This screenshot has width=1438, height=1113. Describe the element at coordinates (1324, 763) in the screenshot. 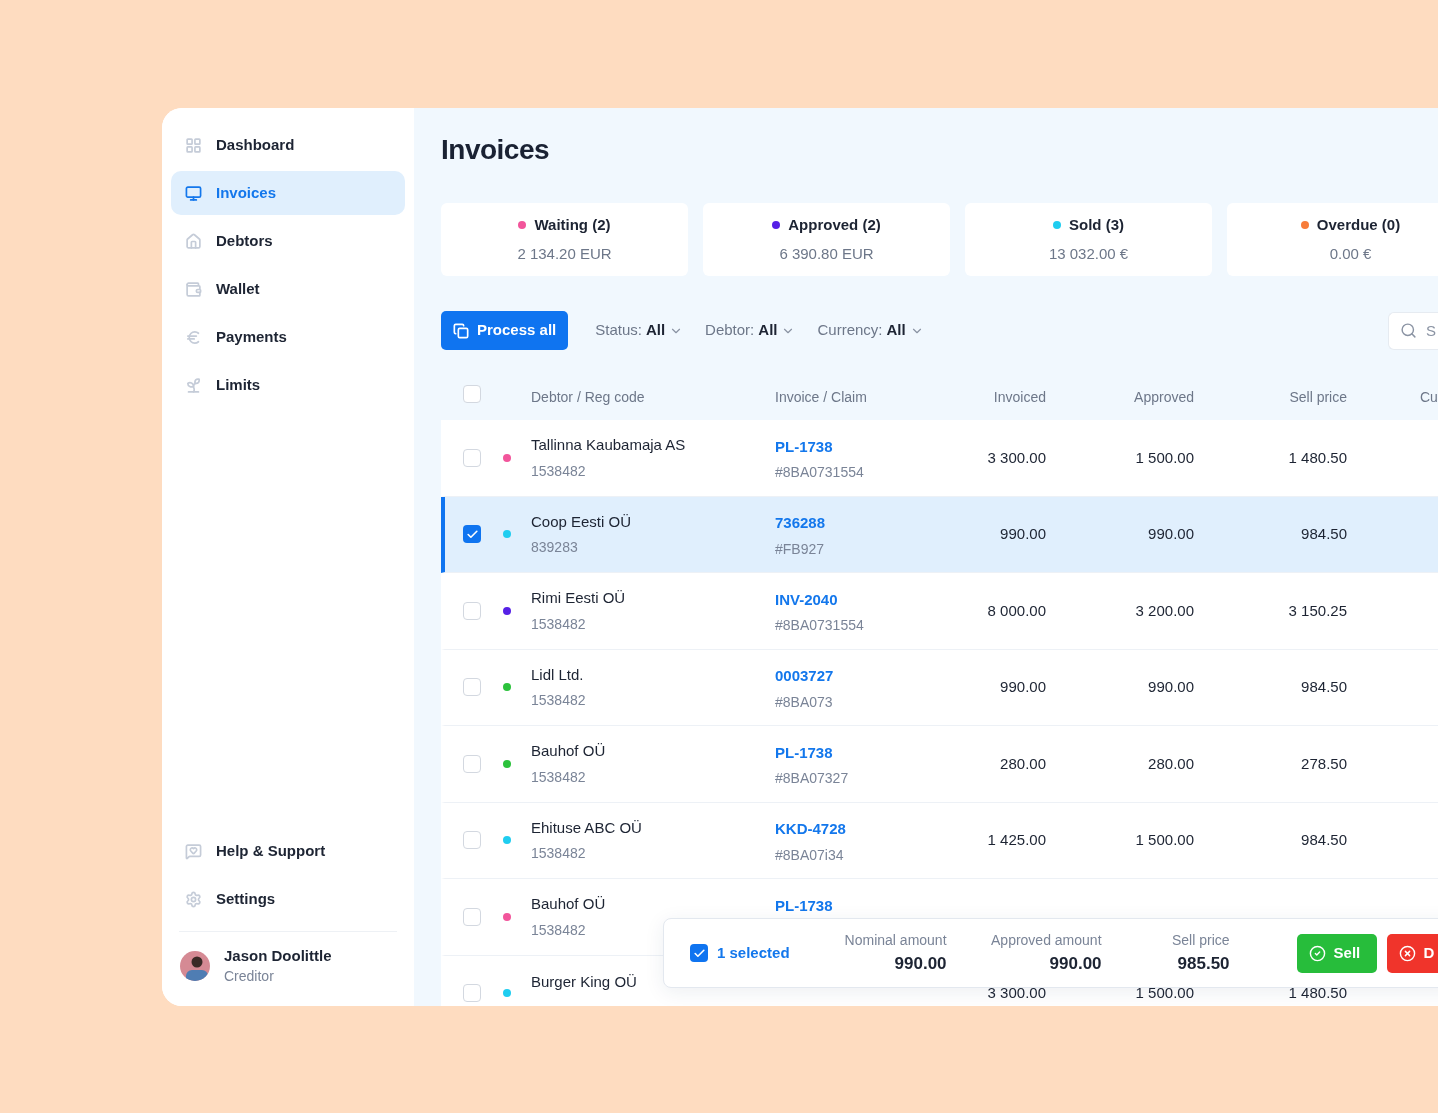

I see `amount-cell: 278.50` at that location.